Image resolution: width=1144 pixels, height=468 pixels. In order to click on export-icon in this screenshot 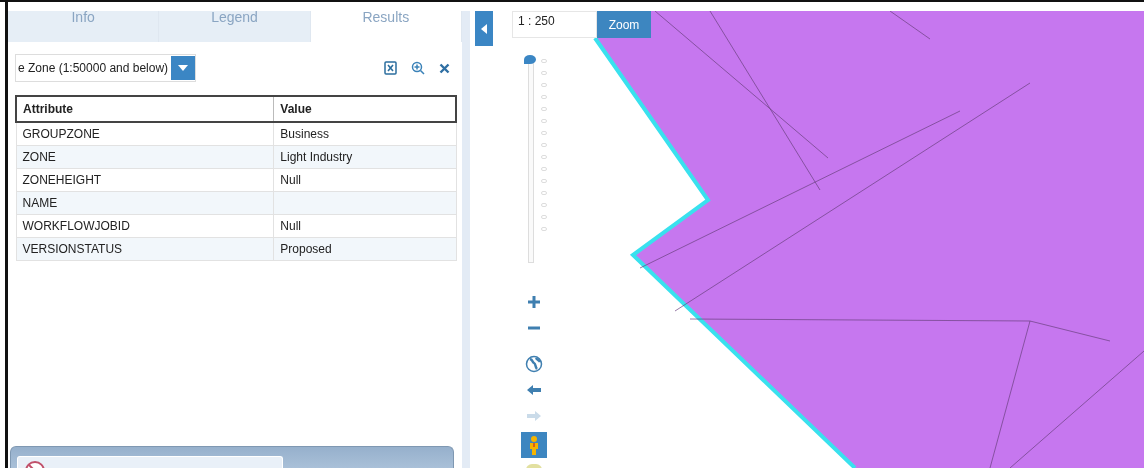, I will do `click(390, 68)`.